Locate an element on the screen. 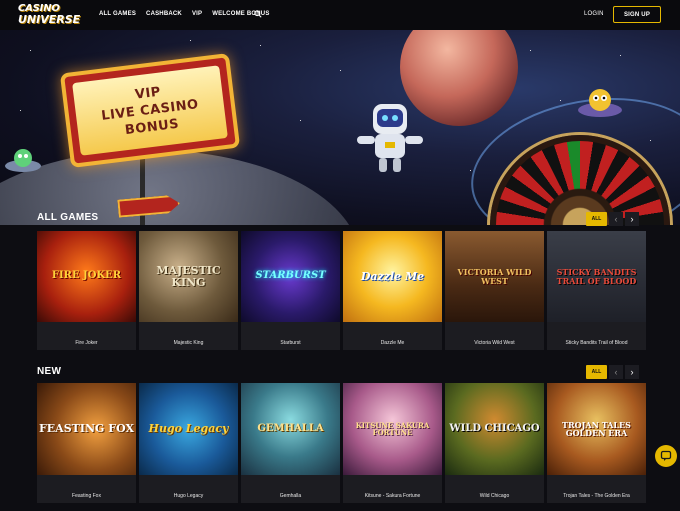 The image size is (680, 511). section-title-all-games: ALL GAMES is located at coordinates (68, 217).